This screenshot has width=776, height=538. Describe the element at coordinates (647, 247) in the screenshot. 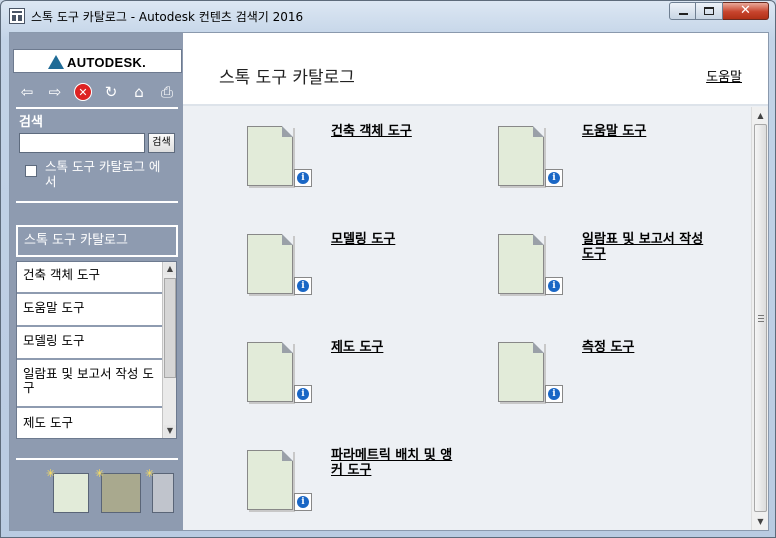

I see `tool-category-link: 일람표 및 보고서 작성 도구` at that location.